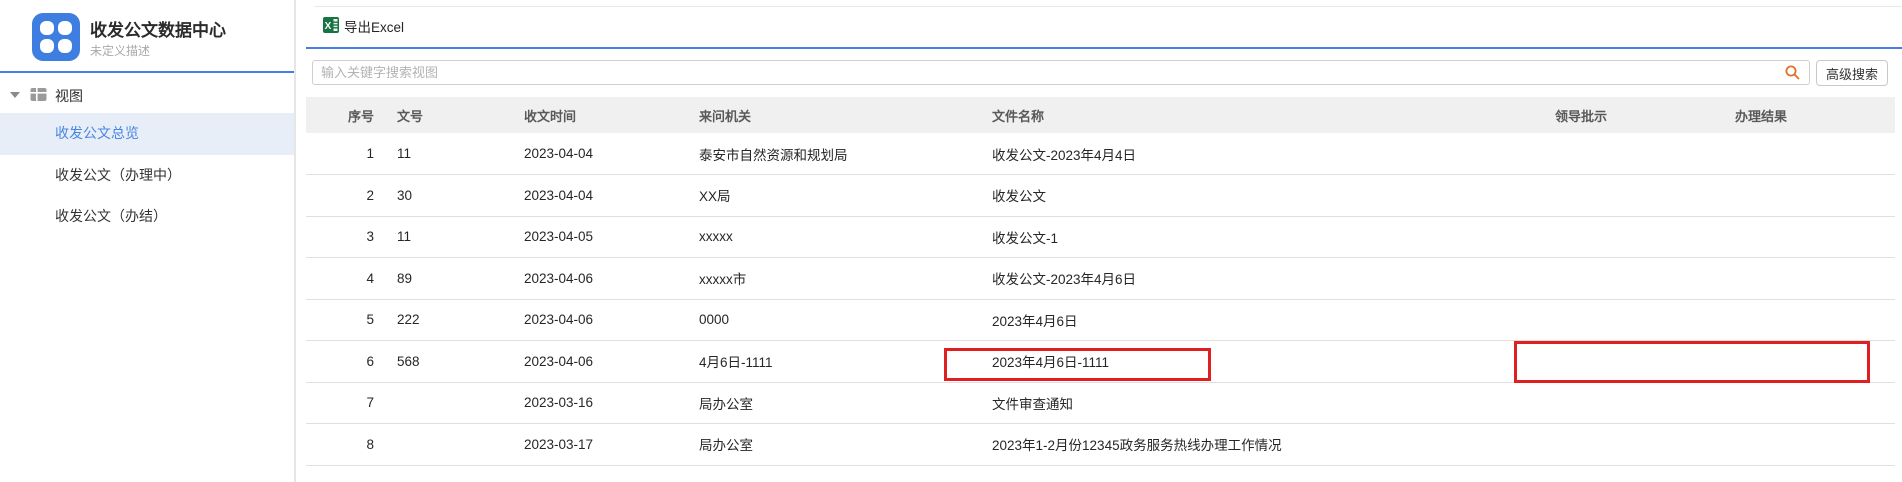 This screenshot has height=482, width=1902. Describe the element at coordinates (837, 361) in the screenshot. I see `table-cell: 4月6日-1111` at that location.